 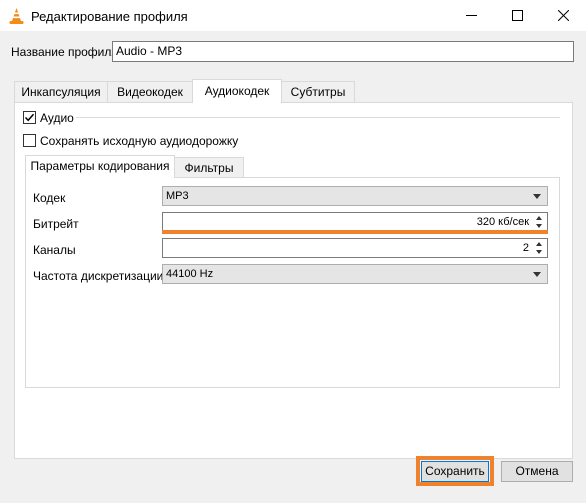 I want to click on subtab-filters-label: Фильтры, so click(x=209, y=168).